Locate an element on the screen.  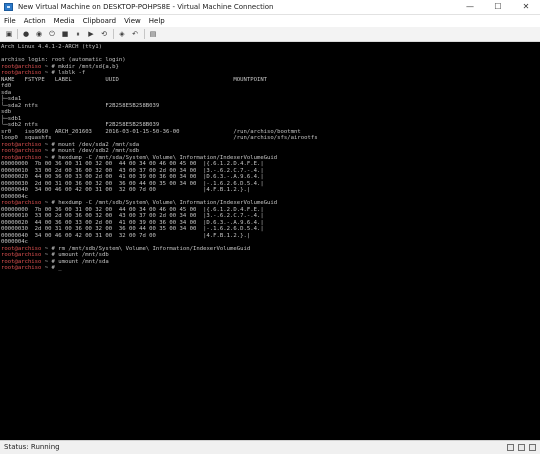
start-icon: ● is located at coordinates (26, 34).